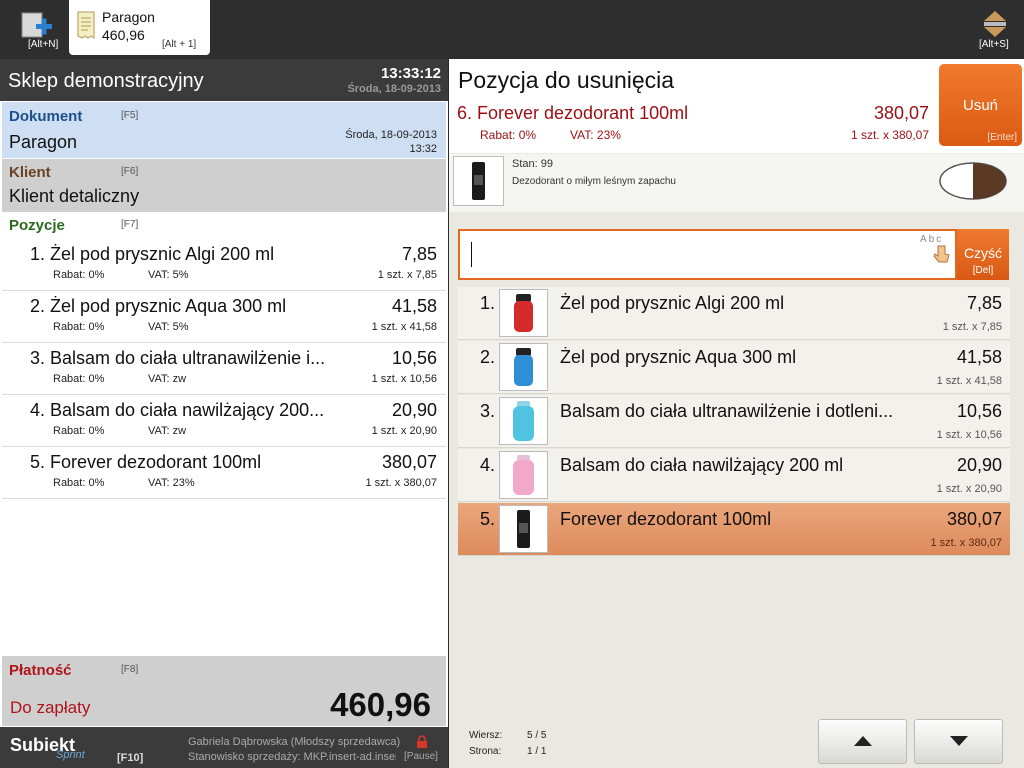  I want to click on product-price: 41,58, so click(979, 357).